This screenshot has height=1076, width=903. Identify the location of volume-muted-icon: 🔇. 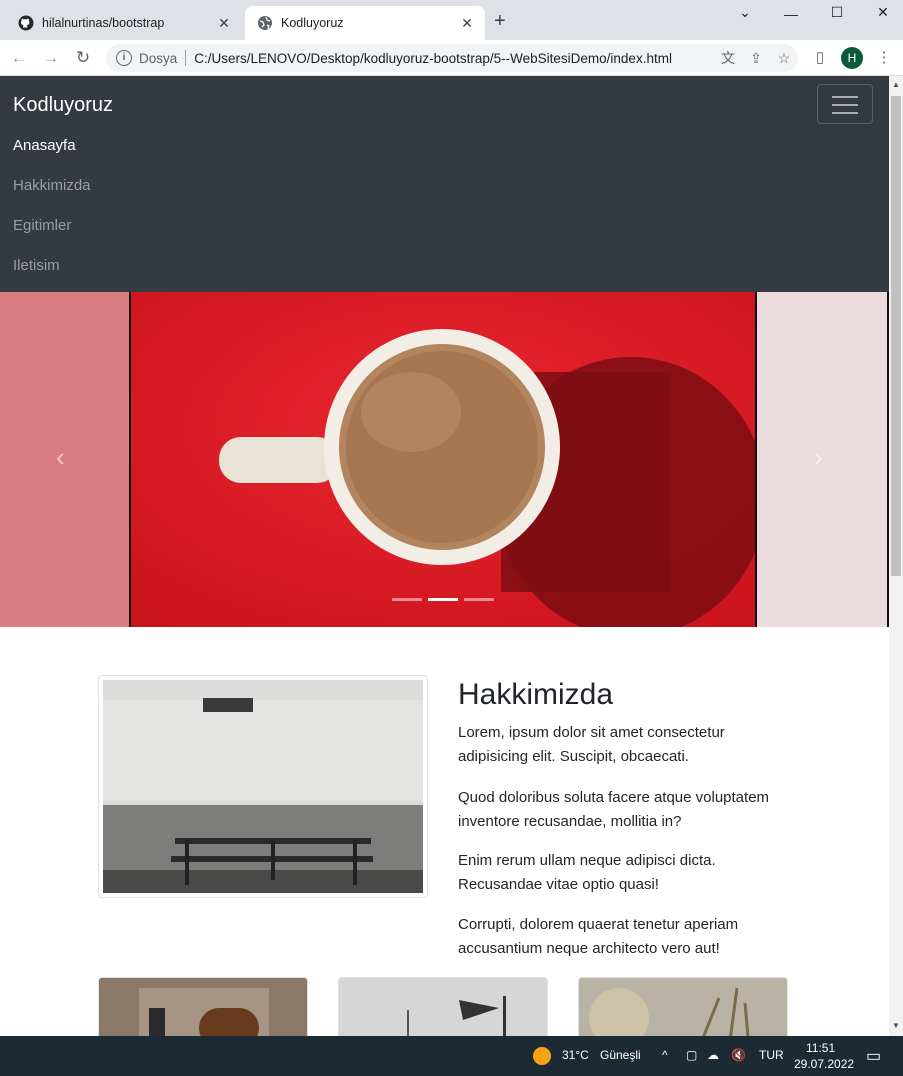
(738, 1055).